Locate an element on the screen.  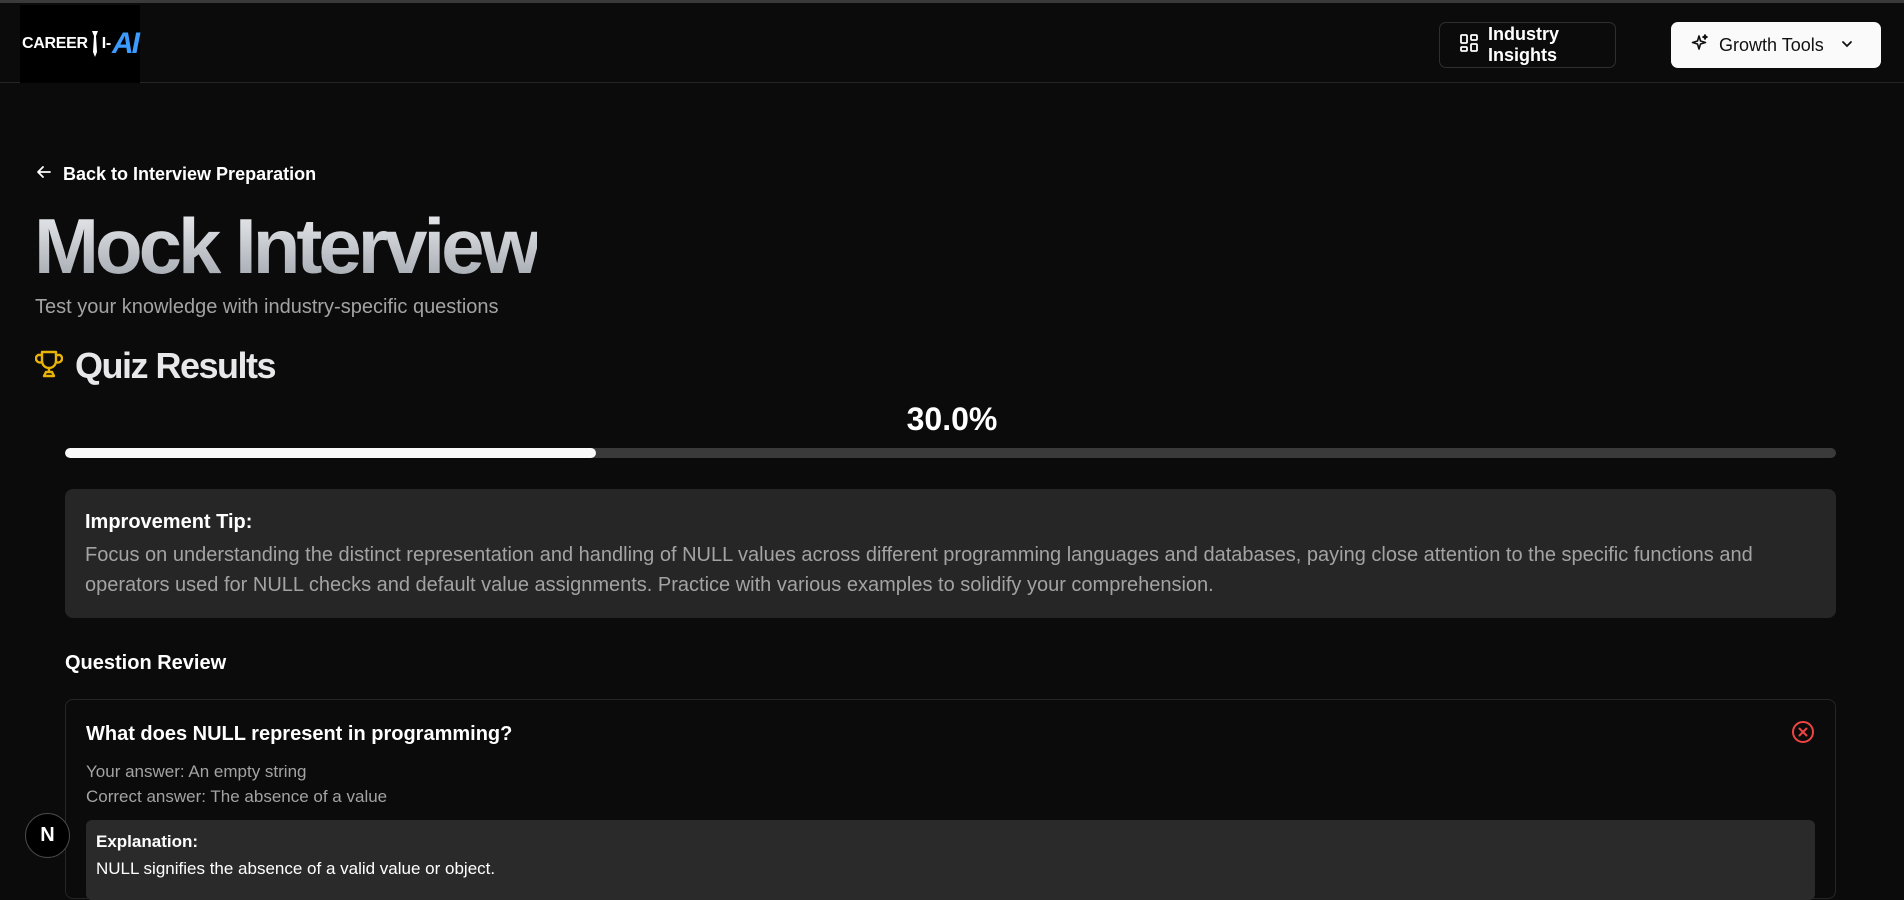
nextjs-dev-badge: N is located at coordinates (47, 835).